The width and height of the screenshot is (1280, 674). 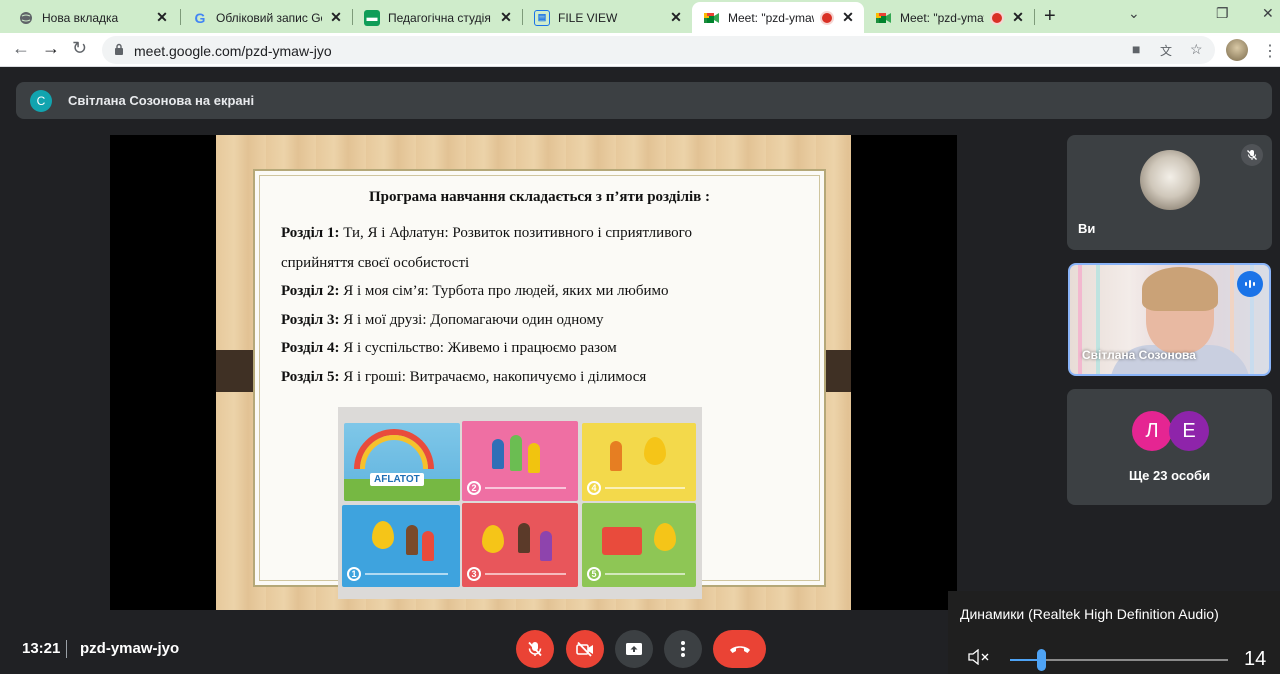 What do you see at coordinates (1196, 49) in the screenshot?
I see `star-icon: ☆` at bounding box center [1196, 49].